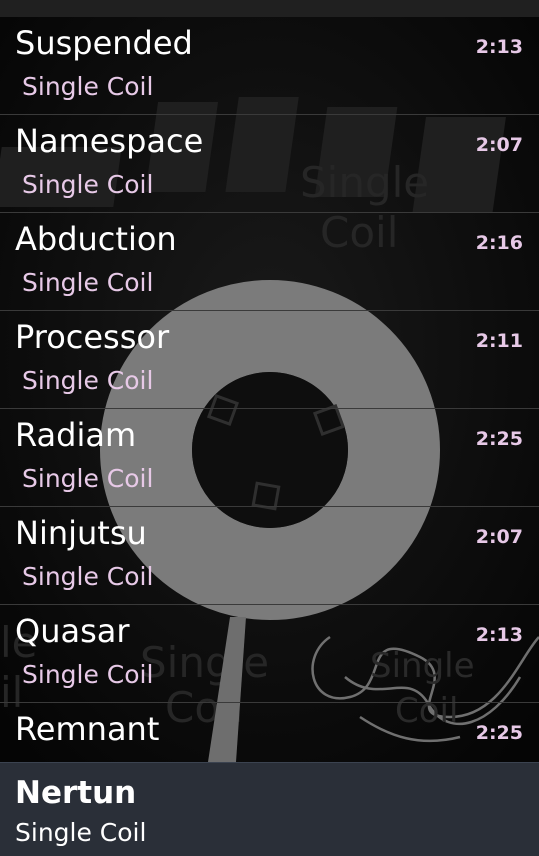 Image resolution: width=539 pixels, height=856 pixels. Describe the element at coordinates (269, 733) in the screenshot. I see `track-row: Remnant 2:25` at that location.